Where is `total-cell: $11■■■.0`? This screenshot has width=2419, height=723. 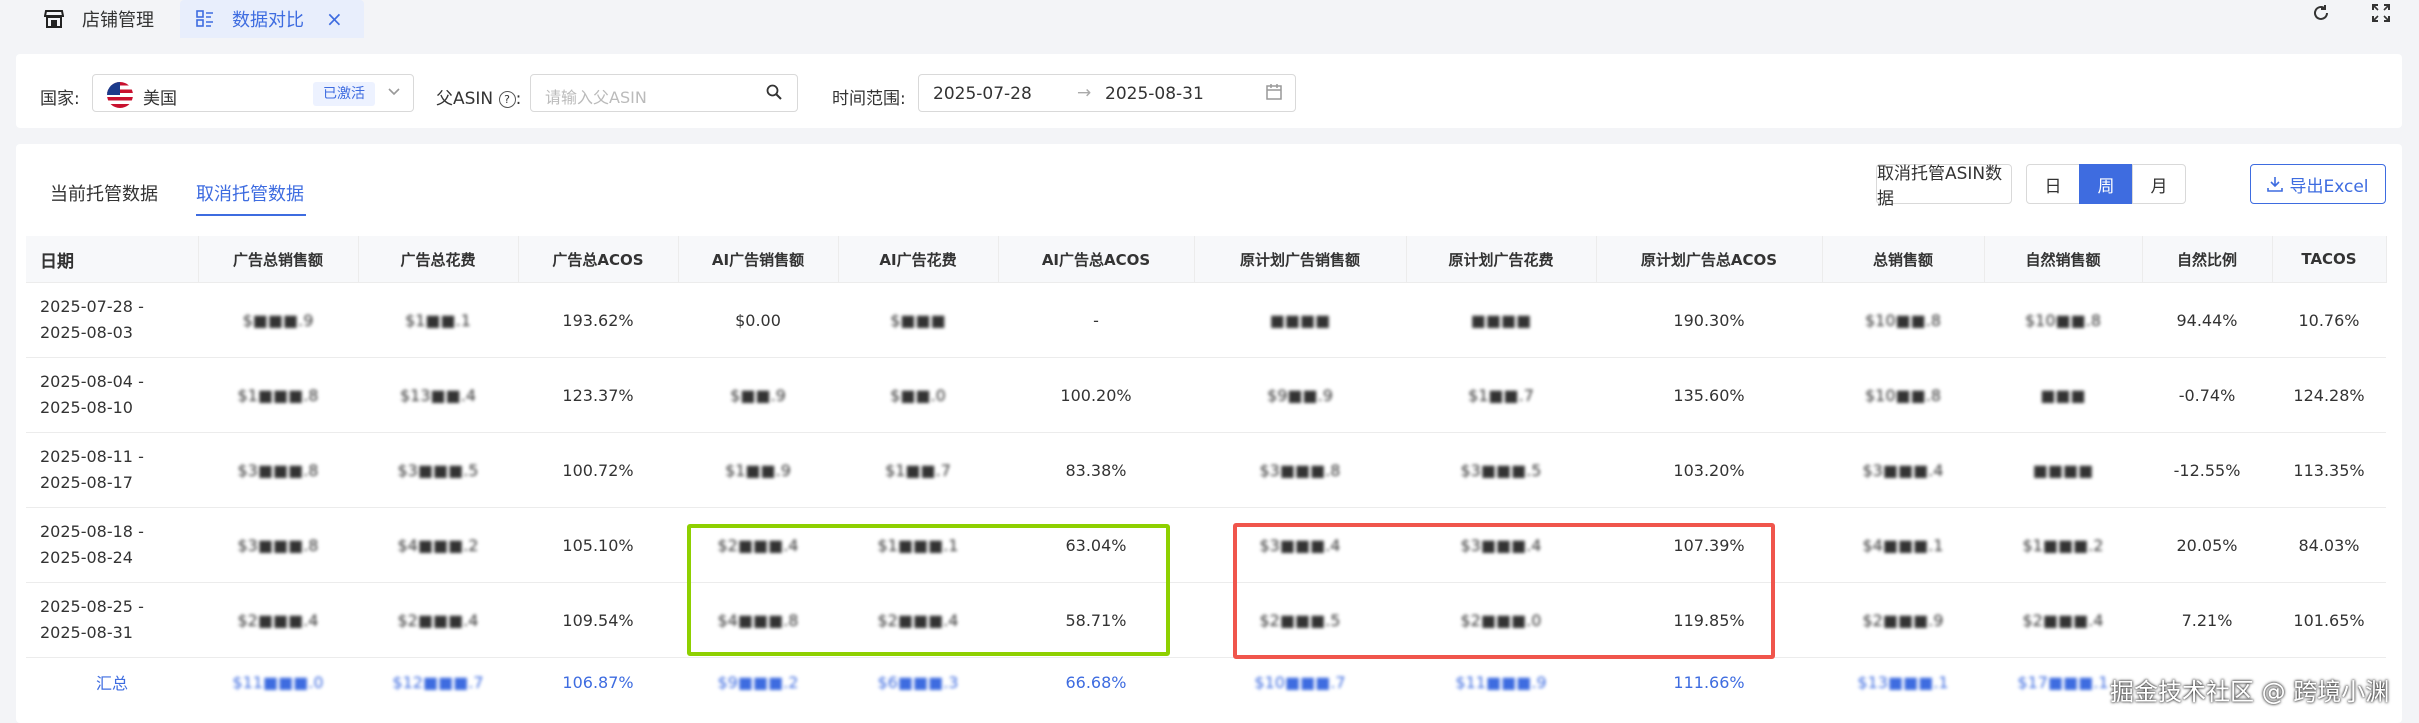 total-cell: $11■■■.0 is located at coordinates (278, 682).